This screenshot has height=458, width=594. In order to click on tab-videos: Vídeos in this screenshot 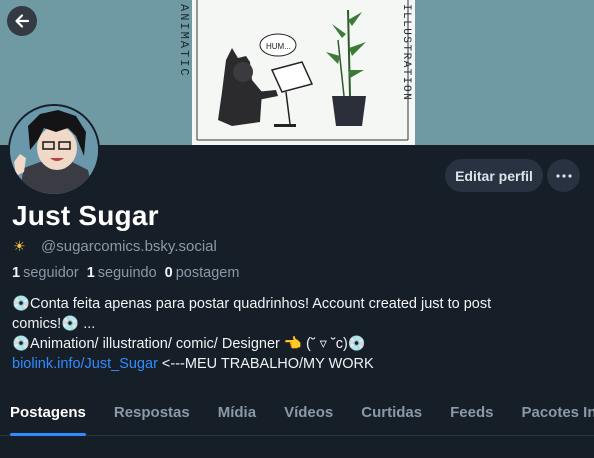, I will do `click(308, 416)`.